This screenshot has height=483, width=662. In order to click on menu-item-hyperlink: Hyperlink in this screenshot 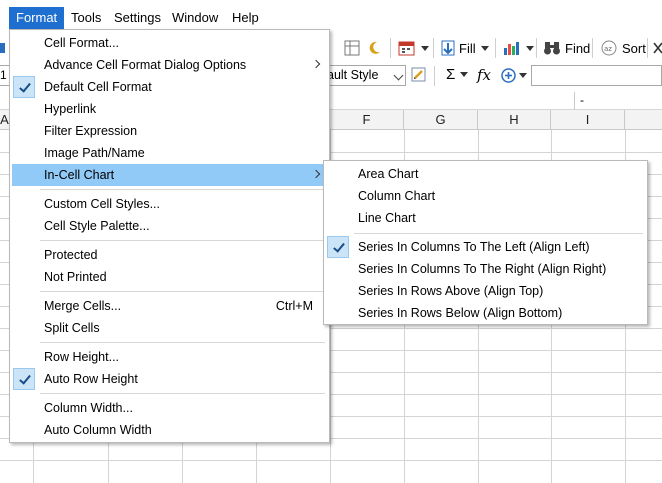, I will do `click(169, 109)`.